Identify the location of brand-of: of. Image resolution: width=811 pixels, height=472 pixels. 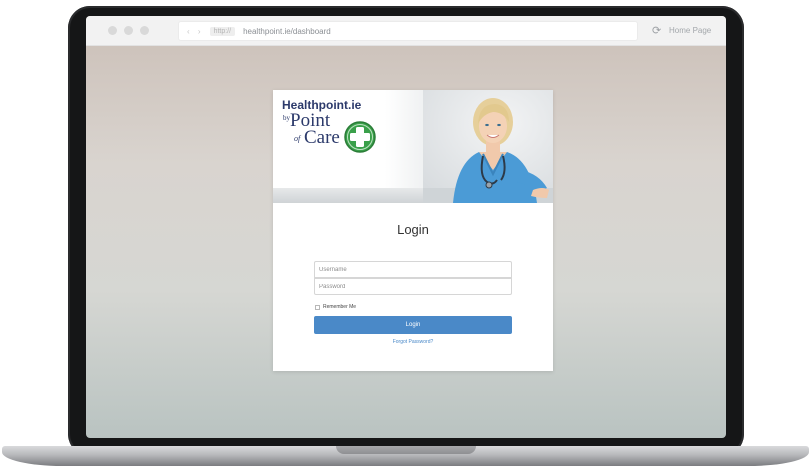
(297, 138).